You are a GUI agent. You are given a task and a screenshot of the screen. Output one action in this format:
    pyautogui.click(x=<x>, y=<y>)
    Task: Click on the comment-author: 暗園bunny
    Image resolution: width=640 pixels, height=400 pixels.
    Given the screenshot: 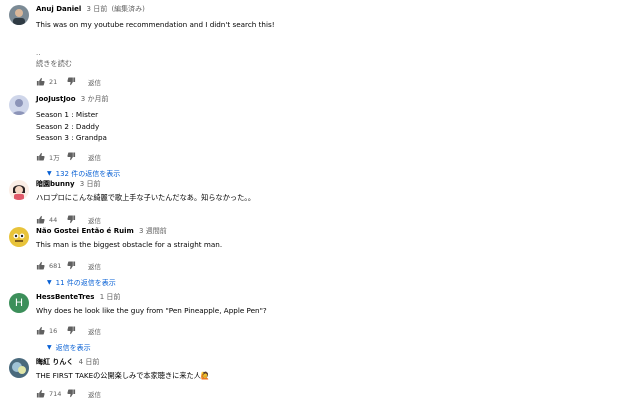 What is the action you would take?
    pyautogui.click(x=55, y=184)
    